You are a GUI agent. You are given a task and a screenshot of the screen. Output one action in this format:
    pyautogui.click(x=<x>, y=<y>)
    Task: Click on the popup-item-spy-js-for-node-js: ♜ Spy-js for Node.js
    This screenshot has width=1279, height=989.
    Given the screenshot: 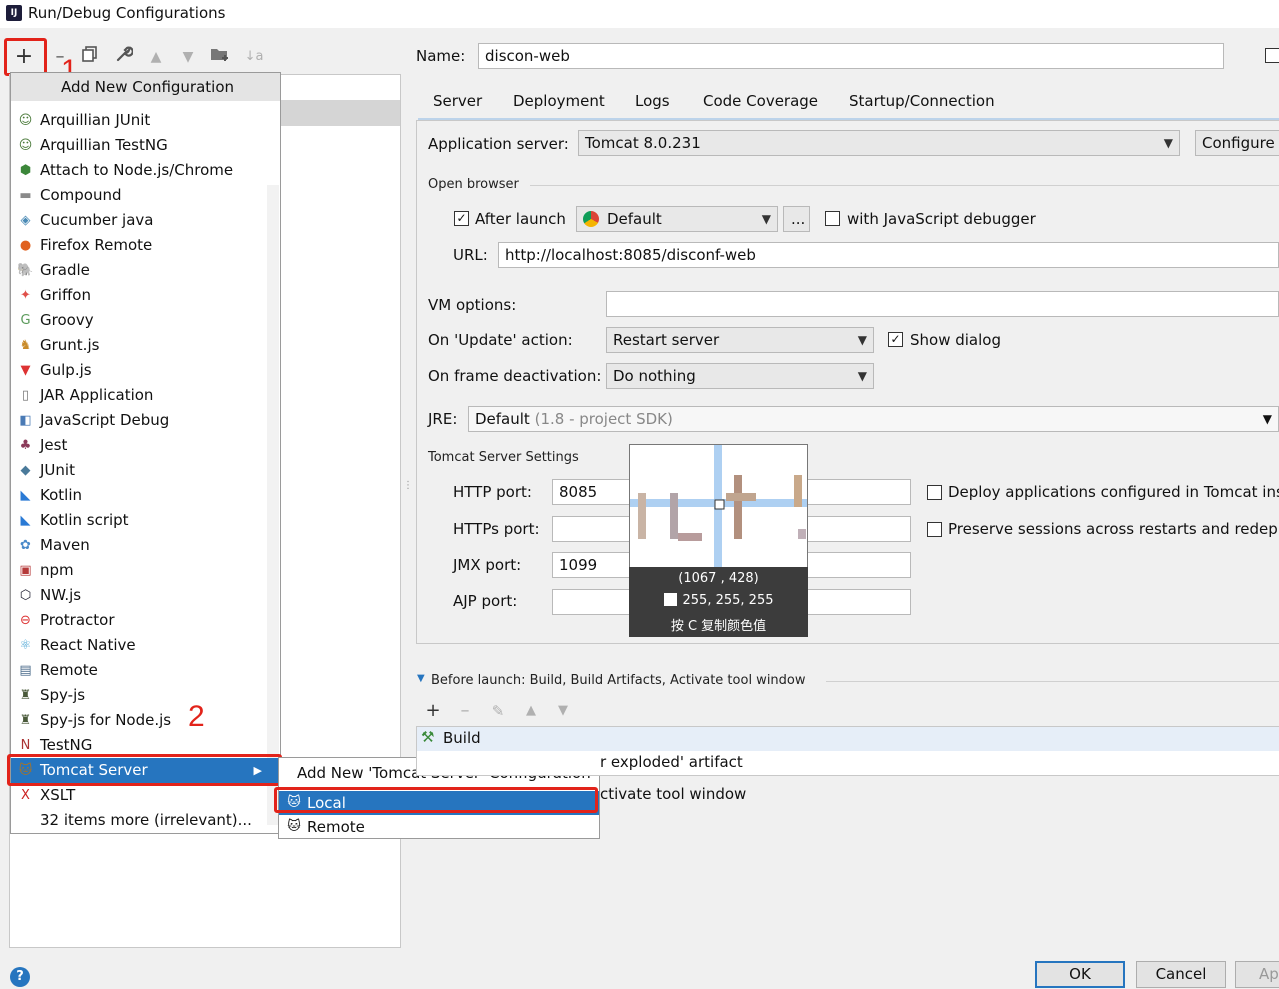 What is the action you would take?
    pyautogui.click(x=146, y=720)
    